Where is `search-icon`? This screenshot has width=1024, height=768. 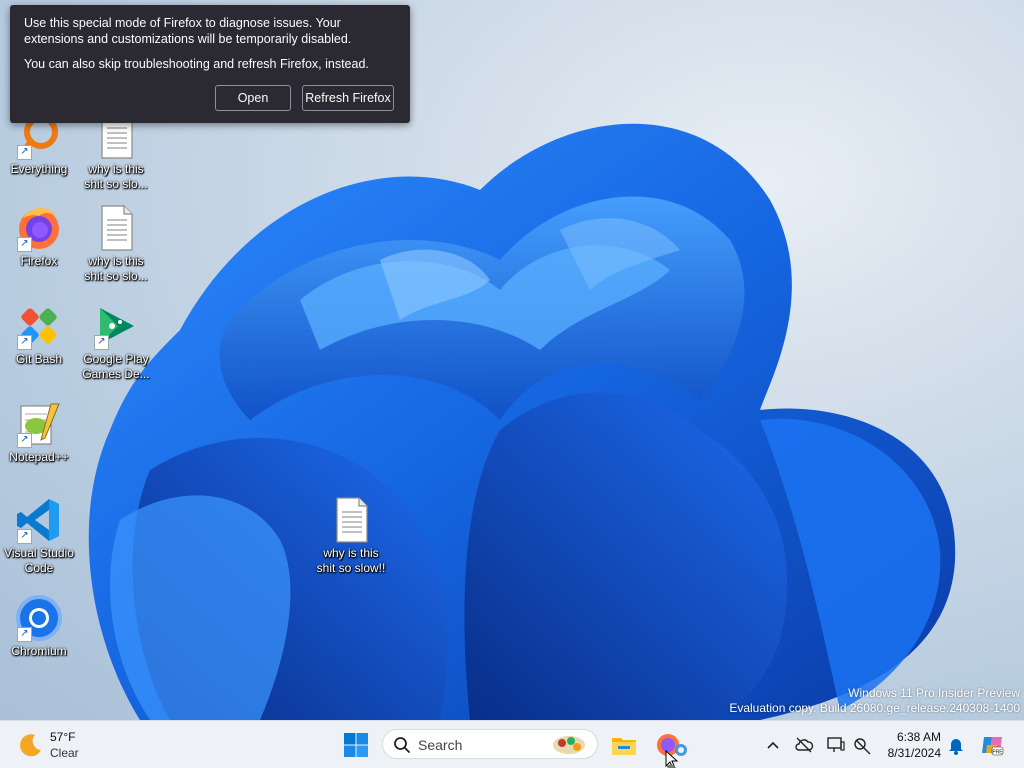 search-icon is located at coordinates (402, 745).